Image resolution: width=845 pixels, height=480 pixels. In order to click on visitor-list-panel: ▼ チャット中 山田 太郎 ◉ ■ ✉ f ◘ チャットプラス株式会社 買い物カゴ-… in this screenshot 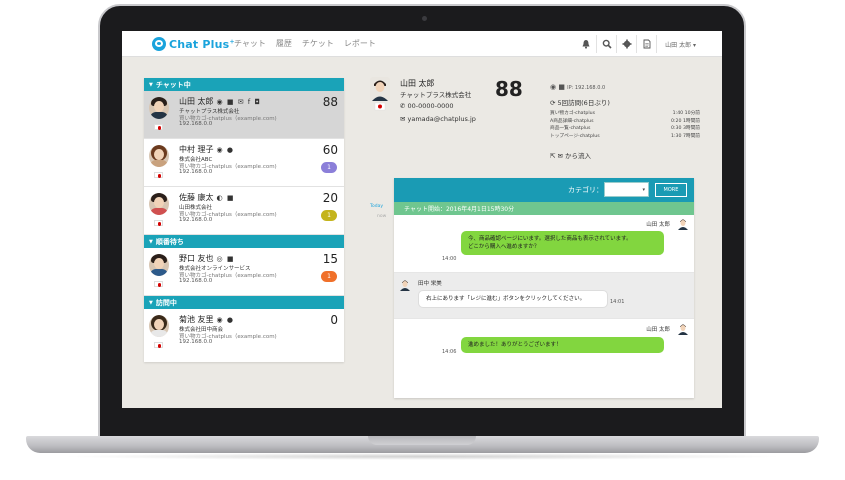, I will do `click(244, 220)`.